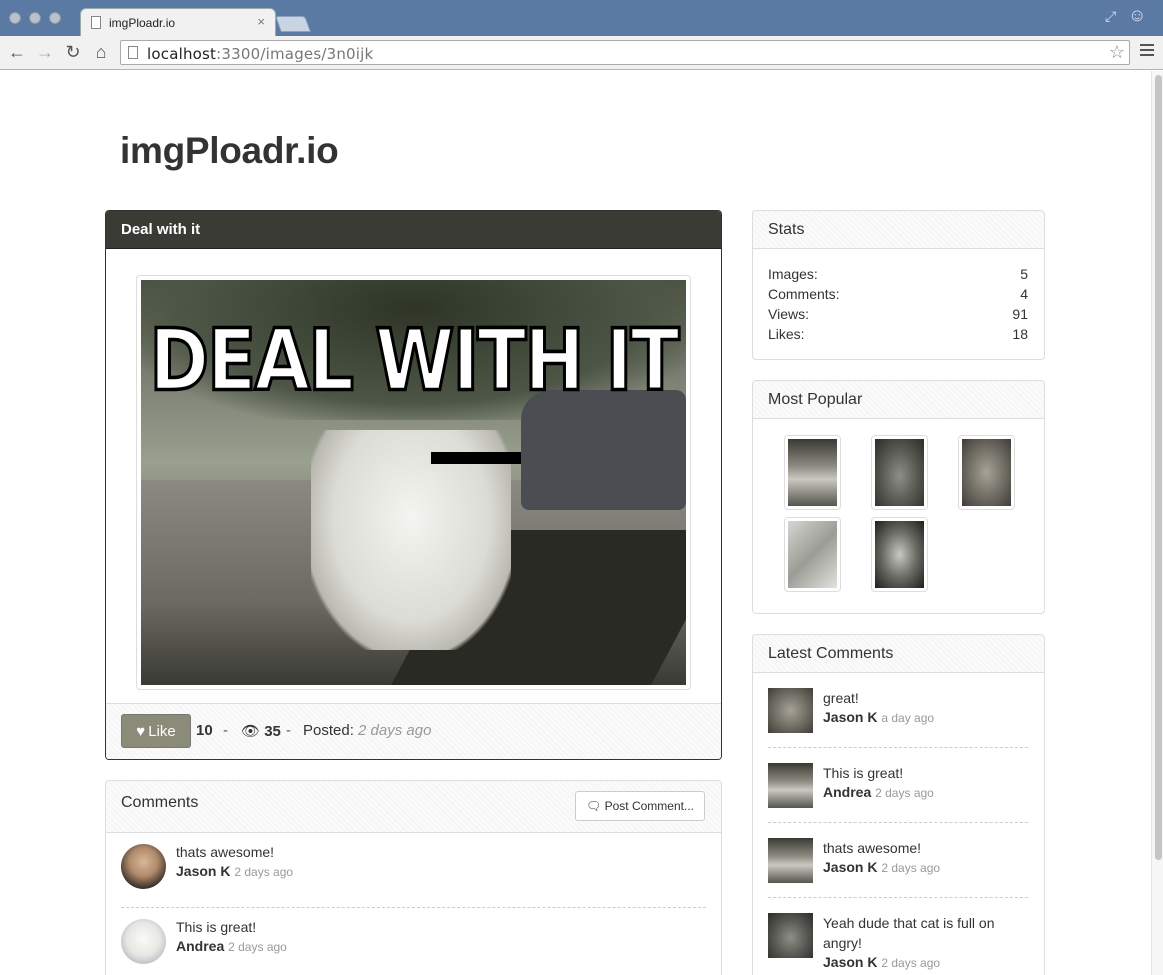 This screenshot has width=1163, height=975. What do you see at coordinates (863, 773) in the screenshot?
I see `latest-comment-text: This is great!` at bounding box center [863, 773].